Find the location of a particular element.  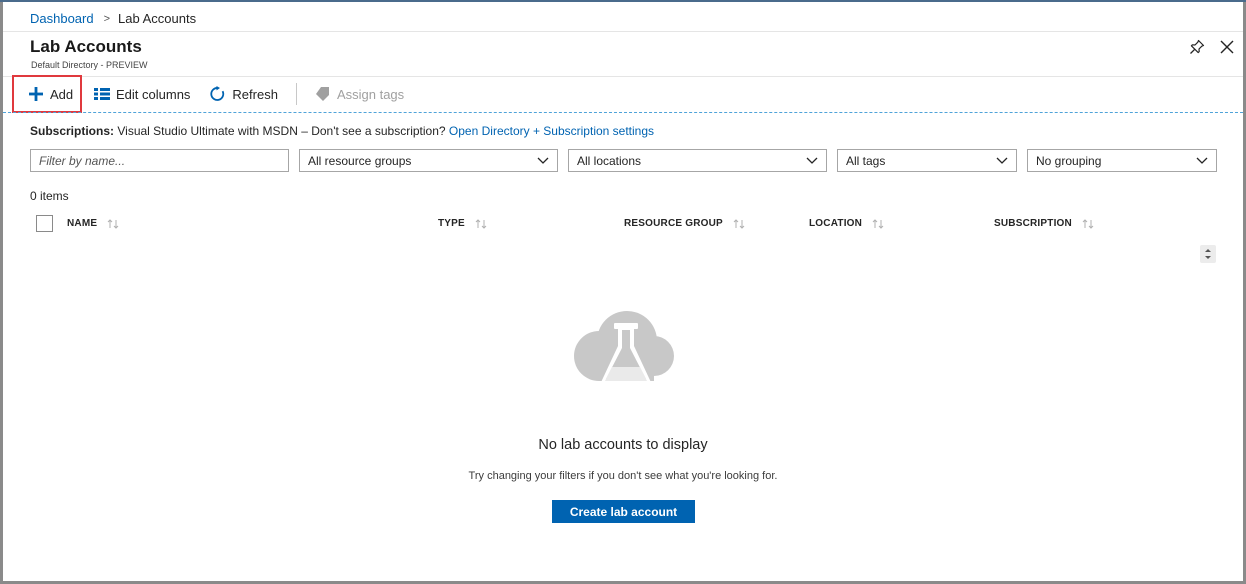

column-label: RESOURCE GROUP is located at coordinates (673, 223).